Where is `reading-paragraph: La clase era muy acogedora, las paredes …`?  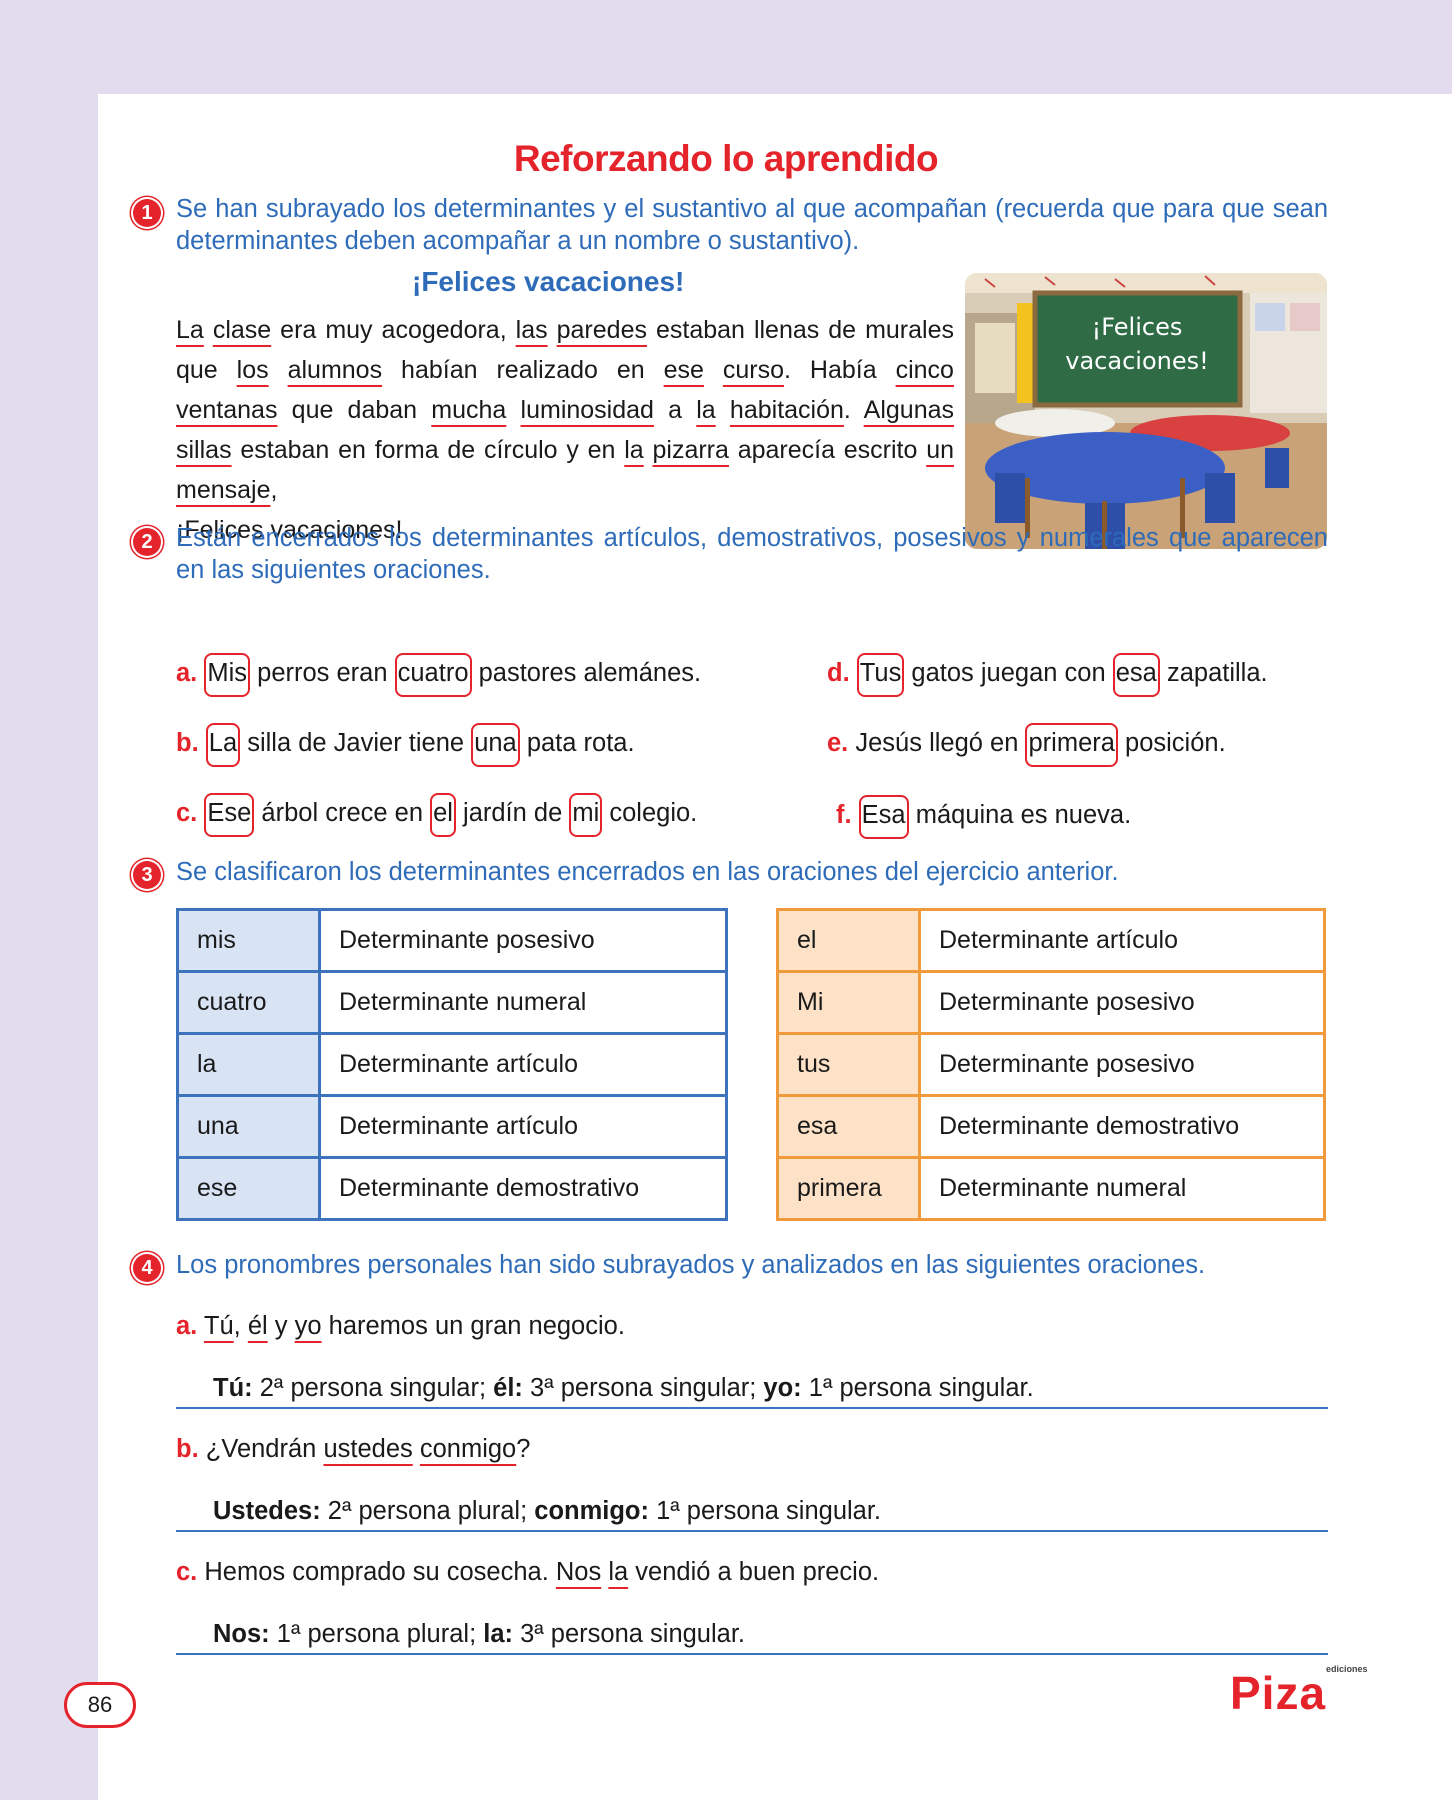
reading-paragraph: La clase era muy acogedora, las paredes … is located at coordinates (565, 430).